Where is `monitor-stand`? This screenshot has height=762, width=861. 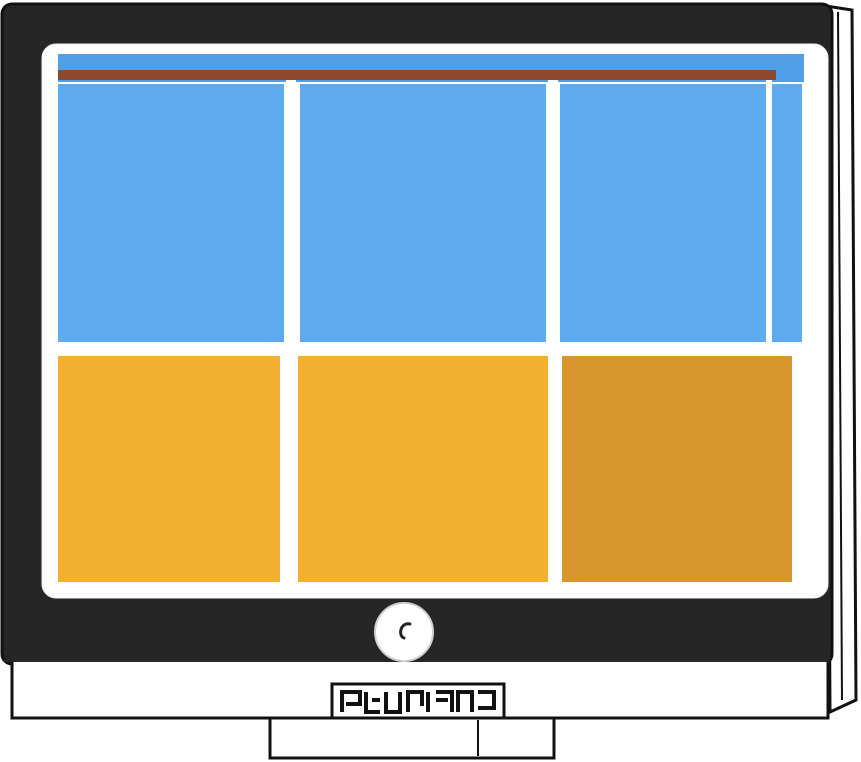
monitor-stand is located at coordinates (412, 738).